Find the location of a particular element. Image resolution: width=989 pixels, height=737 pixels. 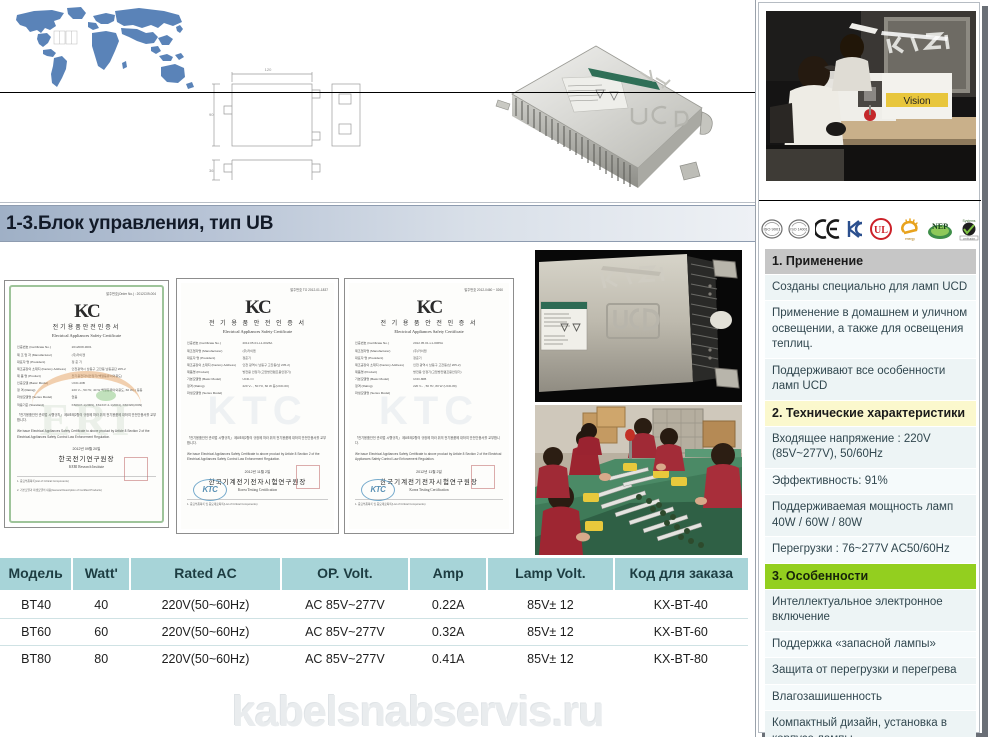

svg-text: UL is located at coordinates (881, 230).